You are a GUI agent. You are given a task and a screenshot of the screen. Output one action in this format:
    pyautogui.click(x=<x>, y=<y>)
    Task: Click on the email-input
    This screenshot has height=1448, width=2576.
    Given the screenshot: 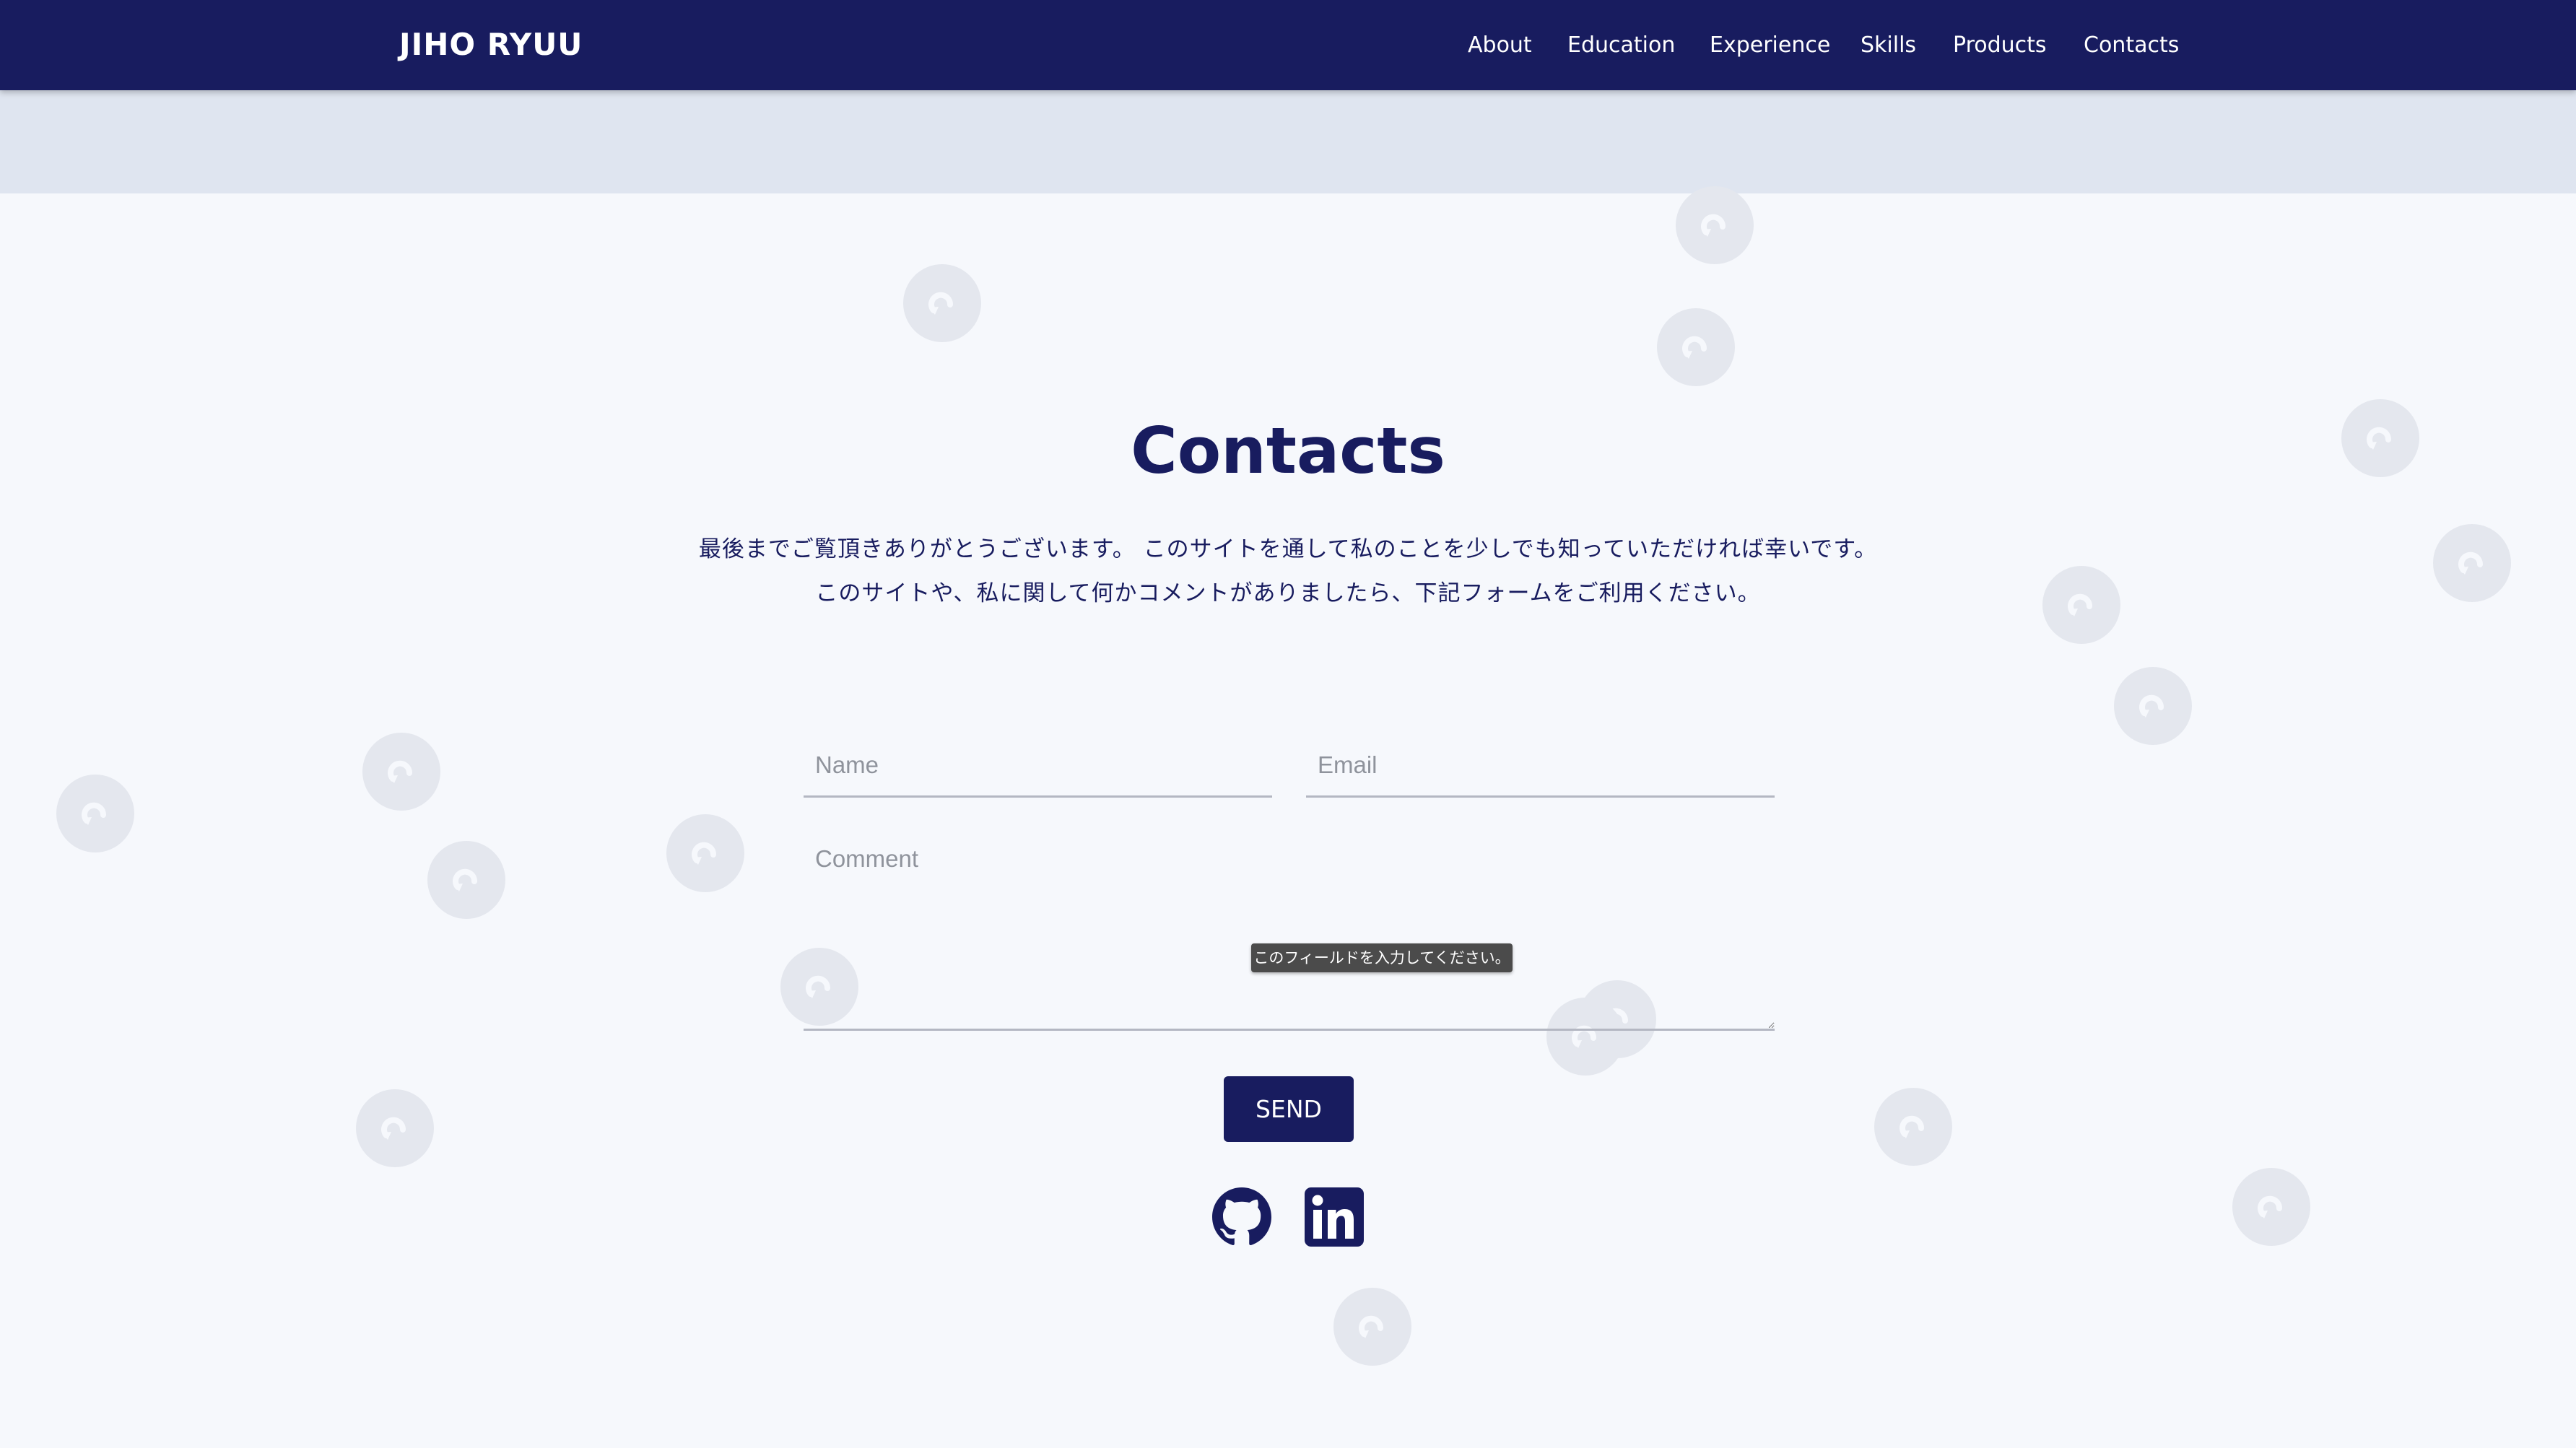 What is the action you would take?
    pyautogui.click(x=1541, y=767)
    